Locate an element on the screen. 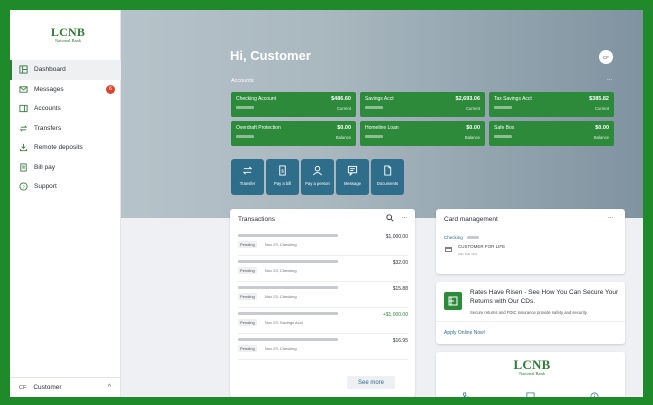 Image resolution: width=653 pixels, height=405 pixels. sidebar-nav: Dashboard Messages 6 Accounts Transfers is located at coordinates (65, 128).